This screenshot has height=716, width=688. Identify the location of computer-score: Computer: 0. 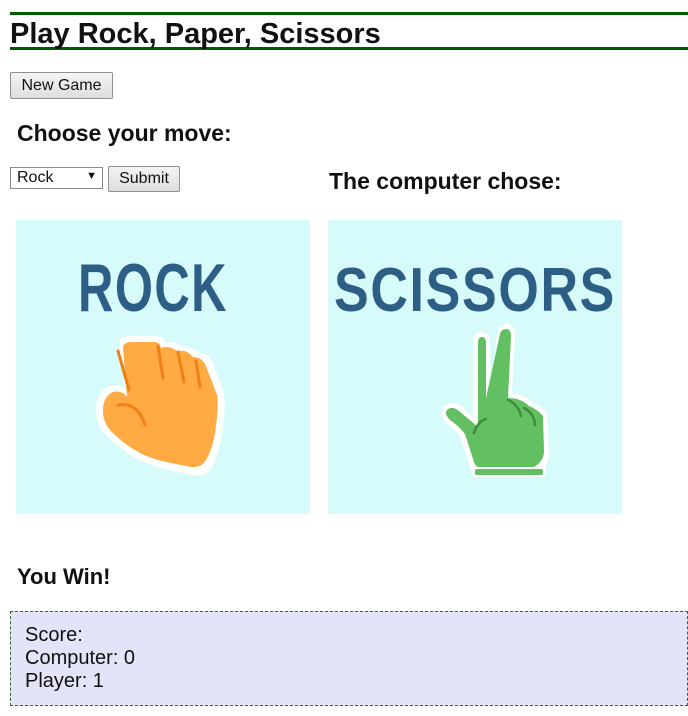
(80, 658).